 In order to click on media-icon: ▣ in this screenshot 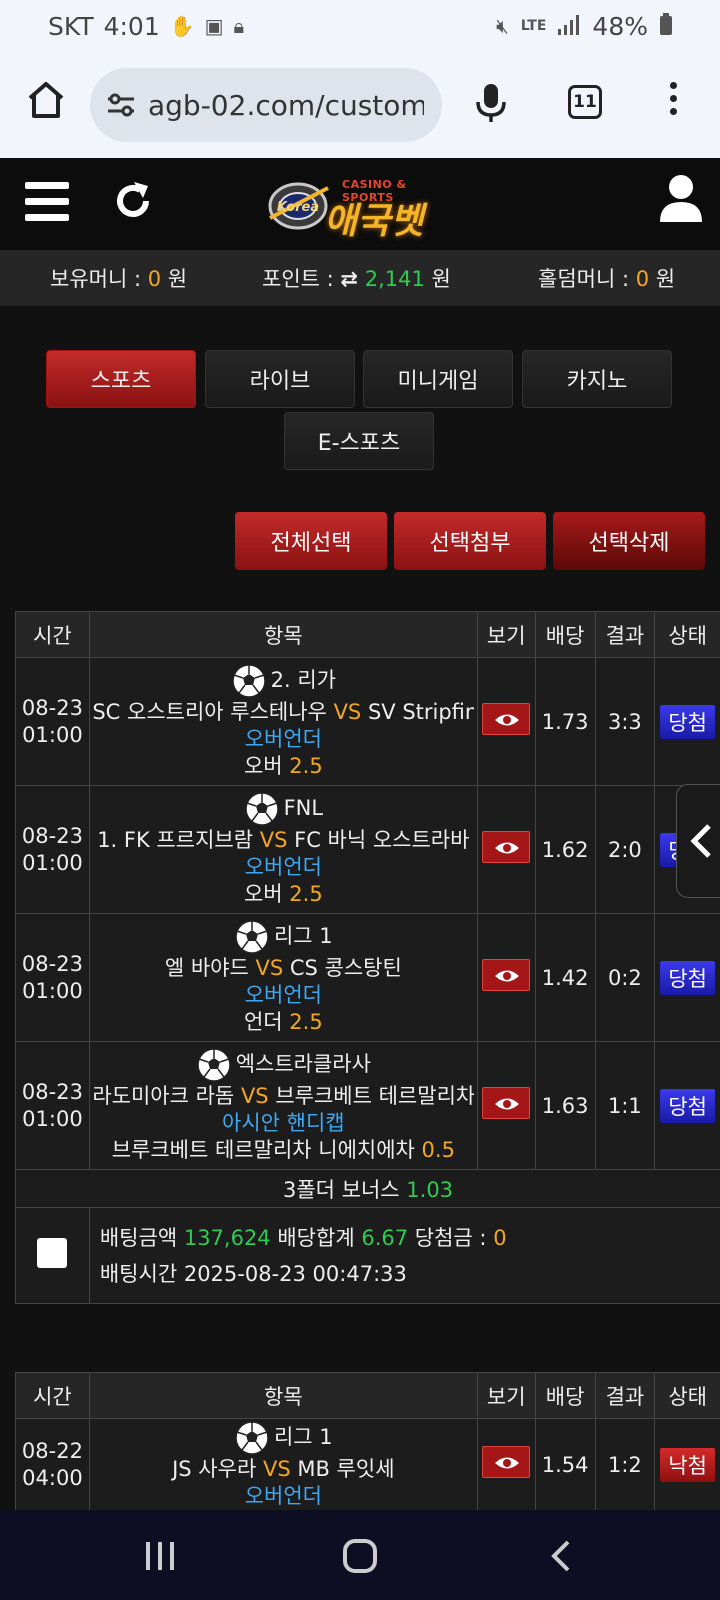, I will do `click(214, 26)`.